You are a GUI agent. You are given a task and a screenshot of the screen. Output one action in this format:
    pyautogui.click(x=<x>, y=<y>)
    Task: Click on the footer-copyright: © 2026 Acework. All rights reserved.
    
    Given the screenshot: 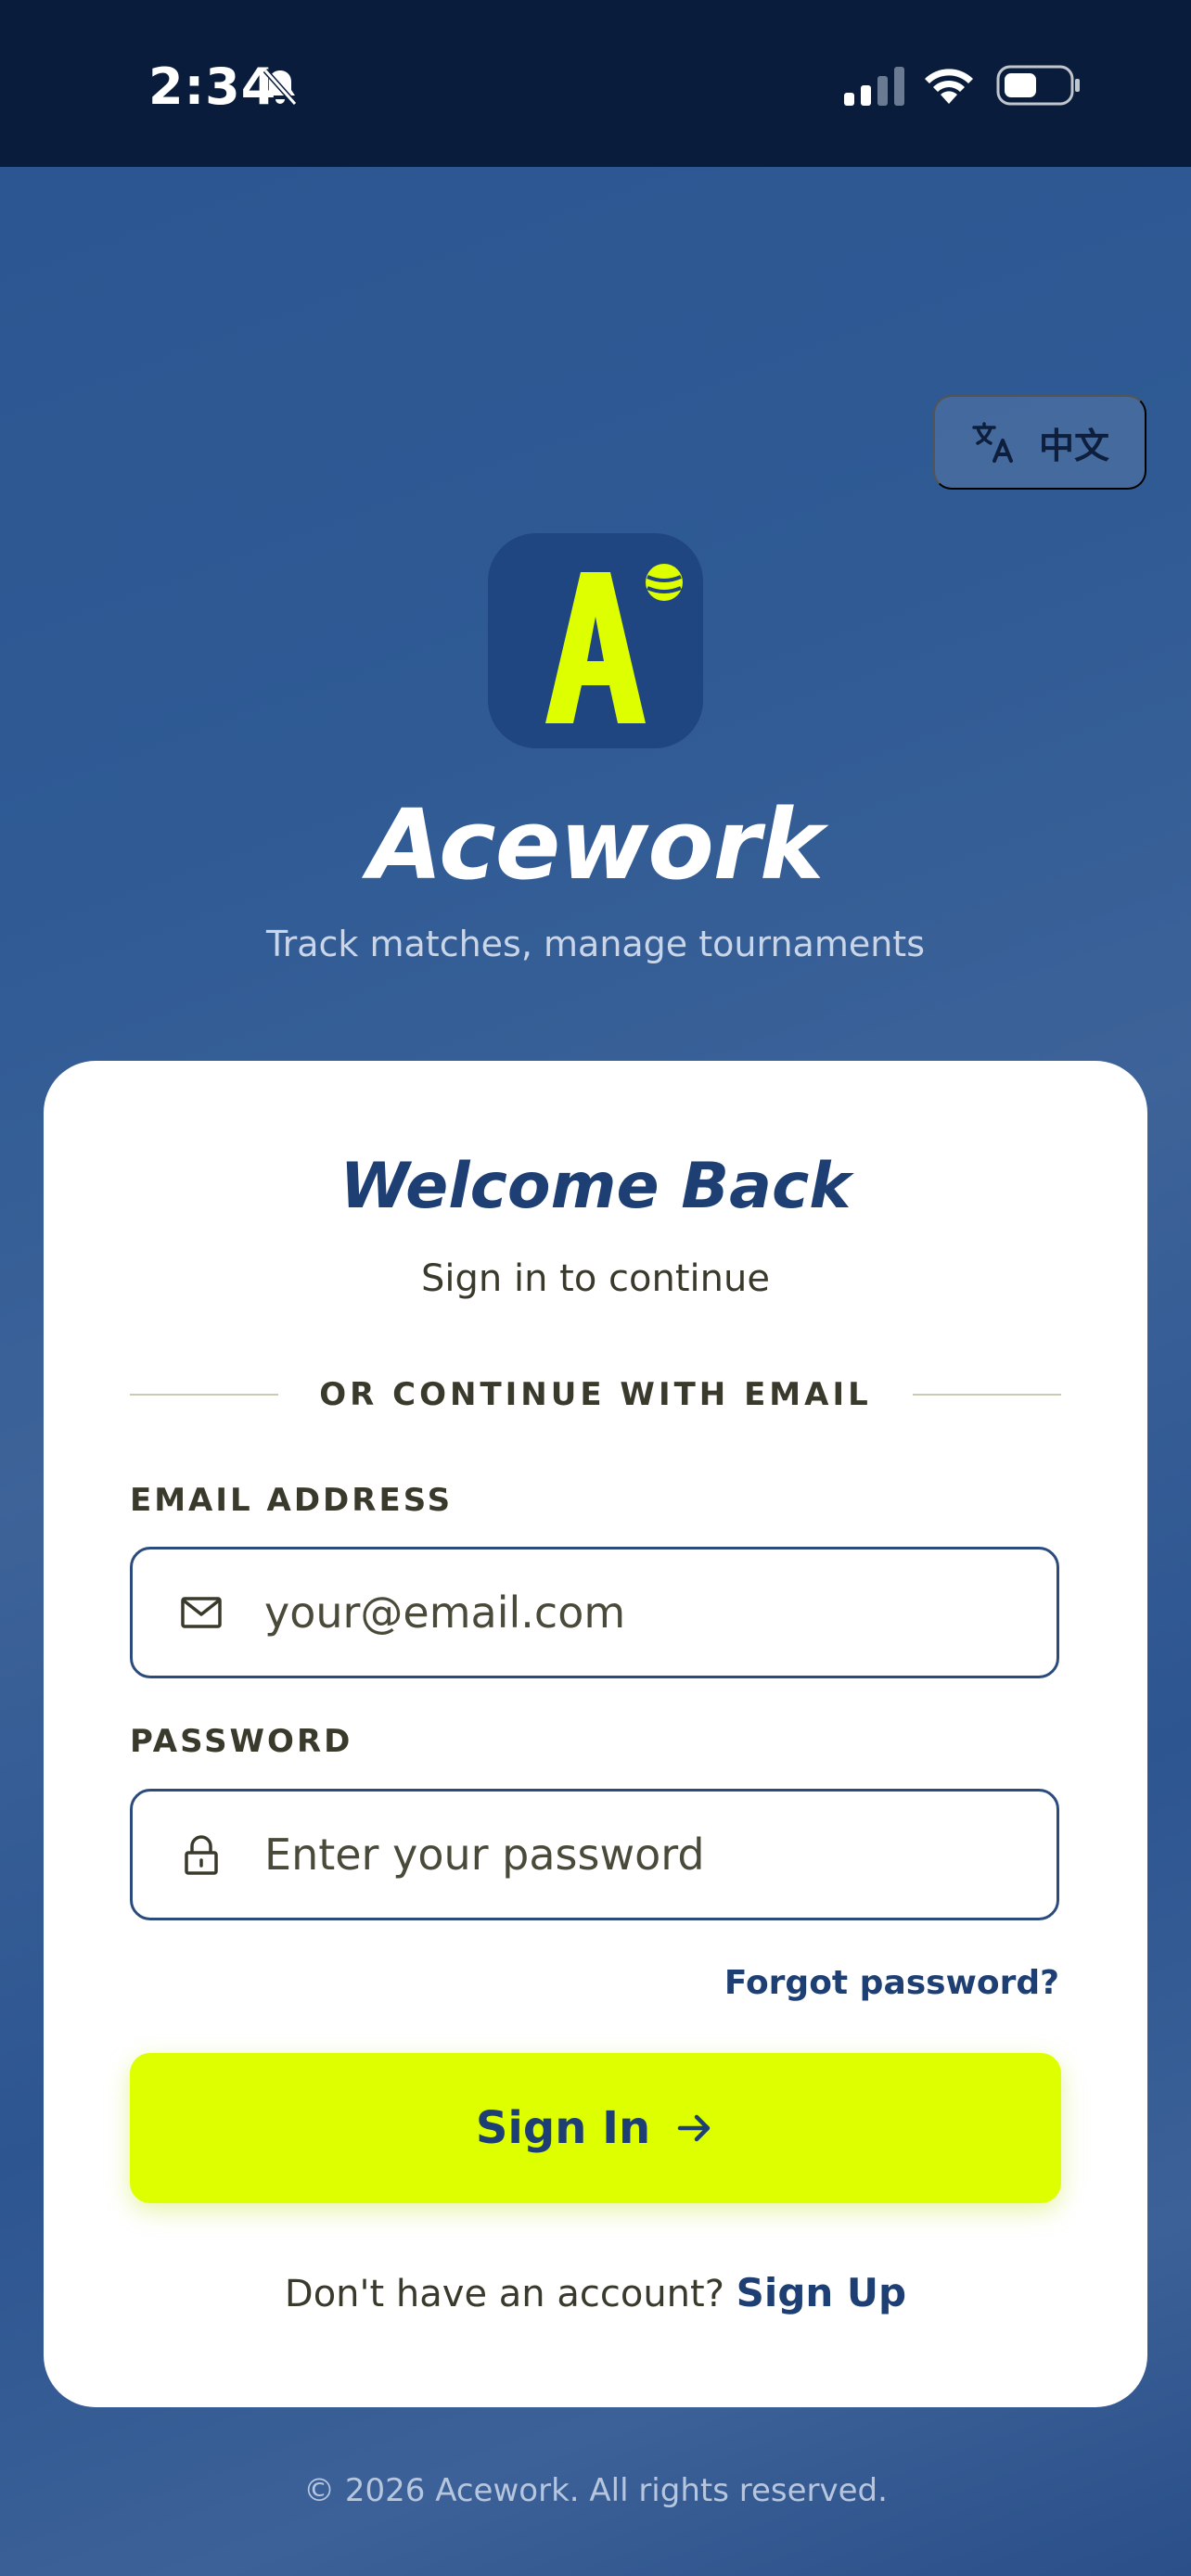 What is the action you would take?
    pyautogui.click(x=595, y=2490)
    